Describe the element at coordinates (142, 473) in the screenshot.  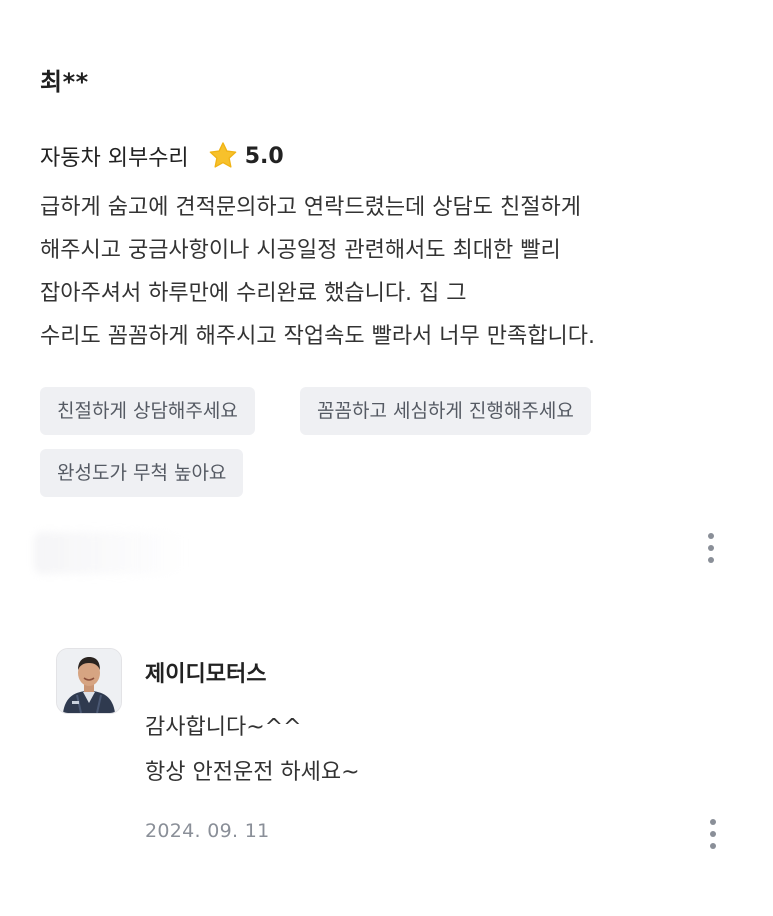
I see `review-tag: 완성도가 무척 높아요` at that location.